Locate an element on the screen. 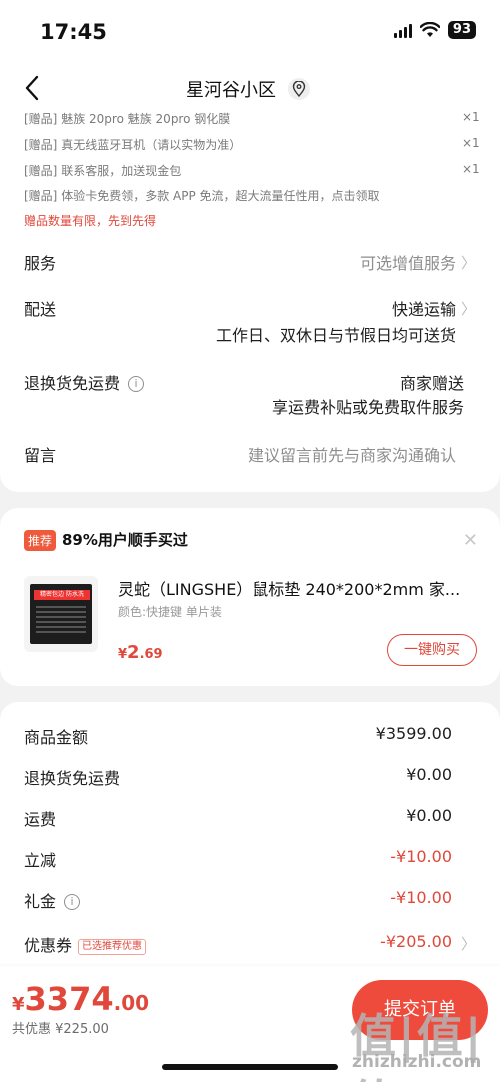  gift-notice: 赠品数量有限，先到先得 is located at coordinates (90, 221).